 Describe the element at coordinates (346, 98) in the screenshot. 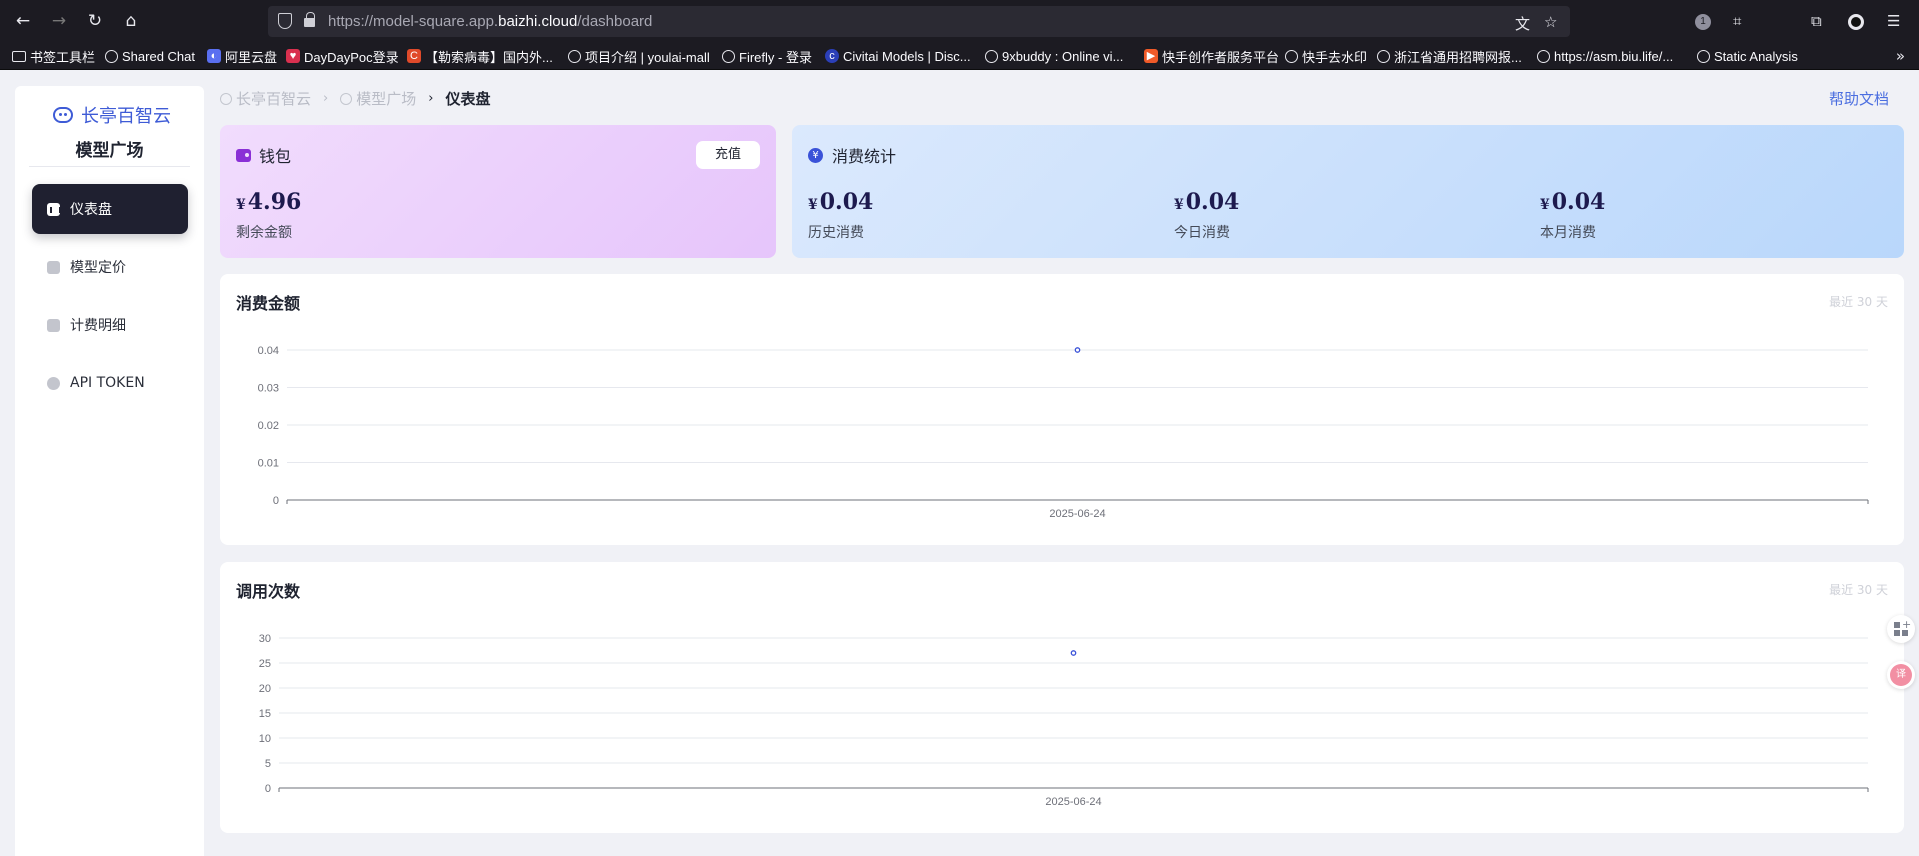

I see `cube-icon` at that location.